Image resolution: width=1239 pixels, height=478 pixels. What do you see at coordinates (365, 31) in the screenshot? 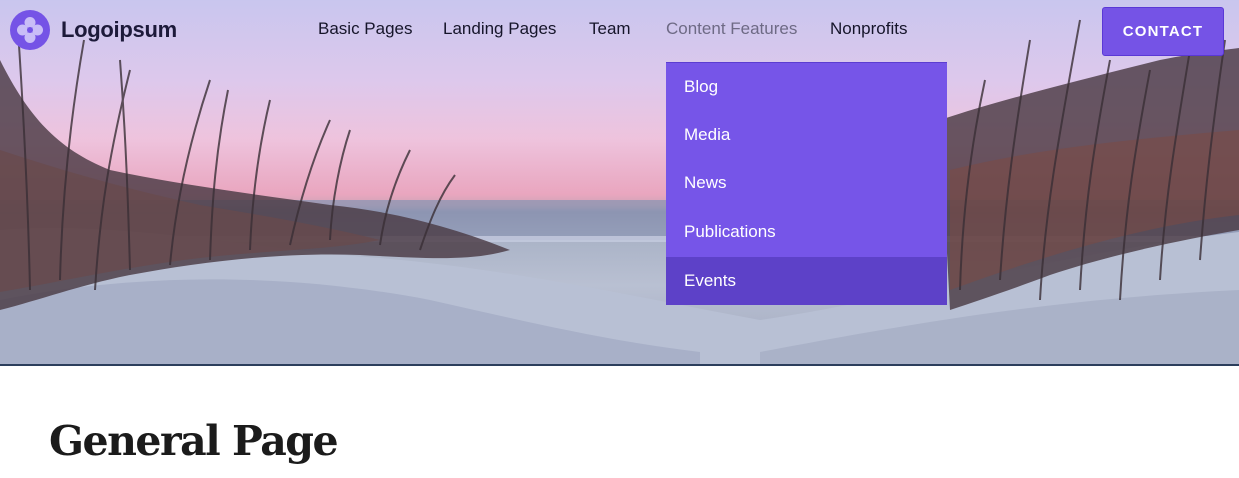
I see `nav-item-basic-pages: Basic Pages` at bounding box center [365, 31].